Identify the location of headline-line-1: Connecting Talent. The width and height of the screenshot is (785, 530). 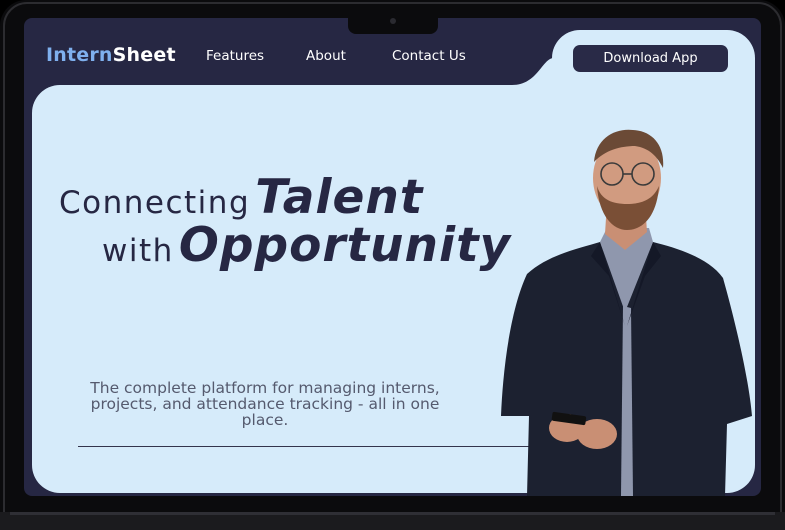
(241, 197).